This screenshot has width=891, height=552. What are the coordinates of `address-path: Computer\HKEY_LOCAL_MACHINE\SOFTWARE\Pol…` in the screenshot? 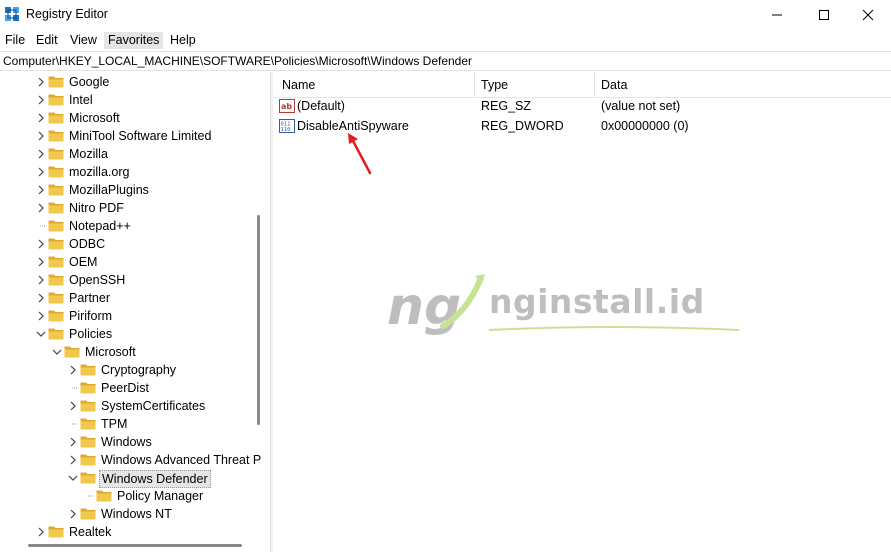 It's located at (237, 61).